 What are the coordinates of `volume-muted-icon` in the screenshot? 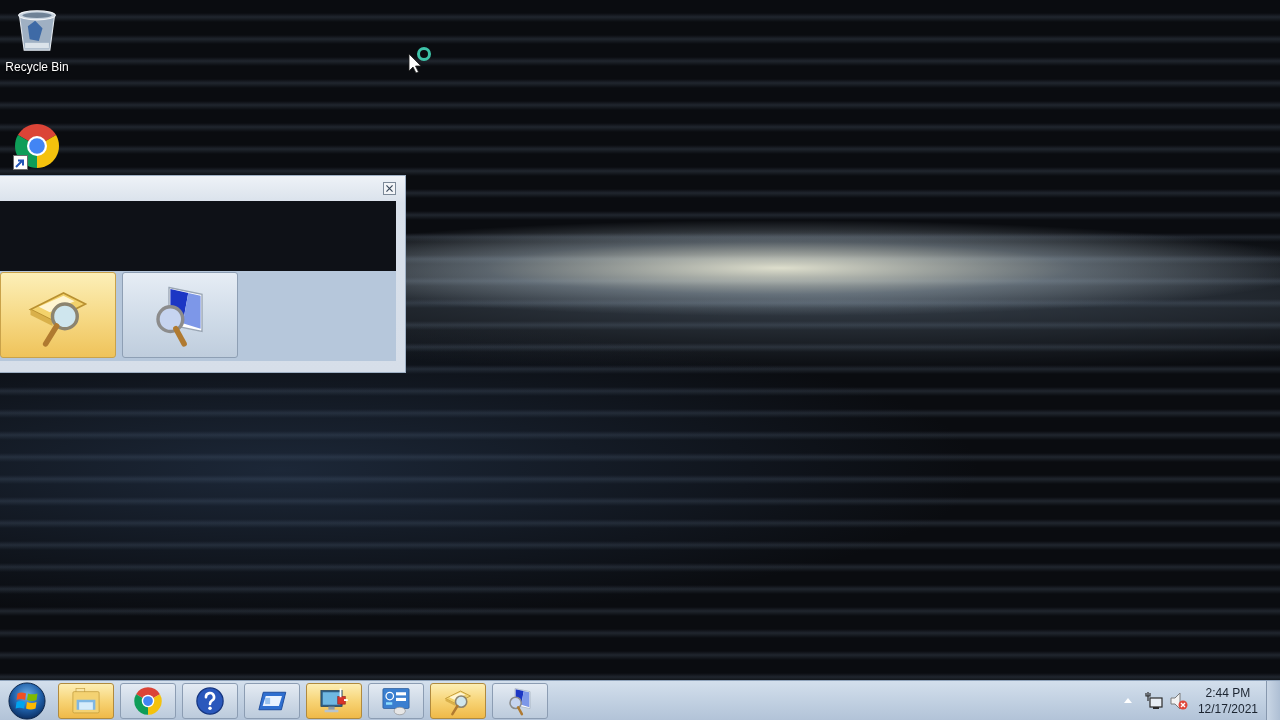 It's located at (1178, 700).